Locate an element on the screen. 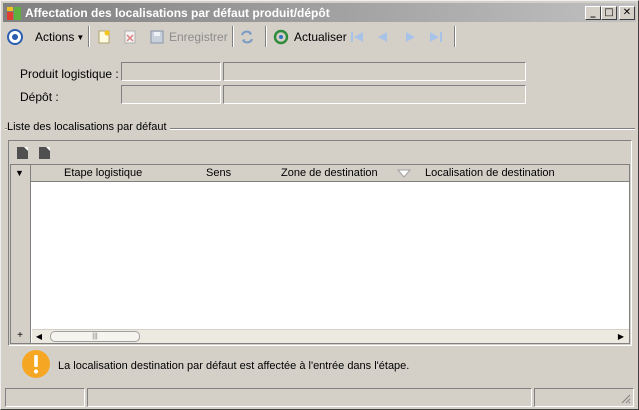 The image size is (639, 410). depot-description-field is located at coordinates (374, 94).